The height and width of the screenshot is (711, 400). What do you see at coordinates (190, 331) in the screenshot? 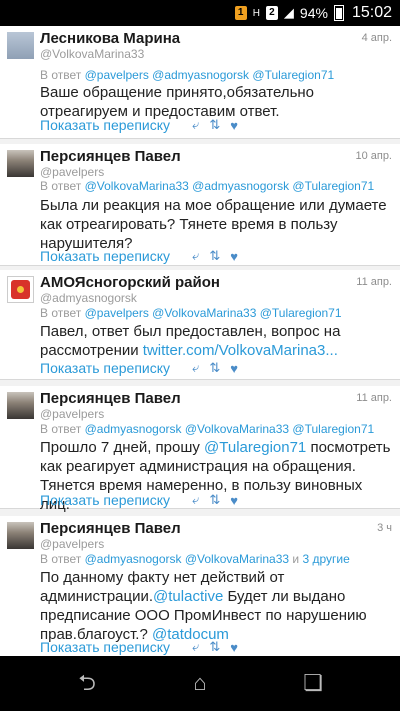
I see `tweet-text-line: Павел, ответ был предоставлен, вопрос на` at bounding box center [190, 331].